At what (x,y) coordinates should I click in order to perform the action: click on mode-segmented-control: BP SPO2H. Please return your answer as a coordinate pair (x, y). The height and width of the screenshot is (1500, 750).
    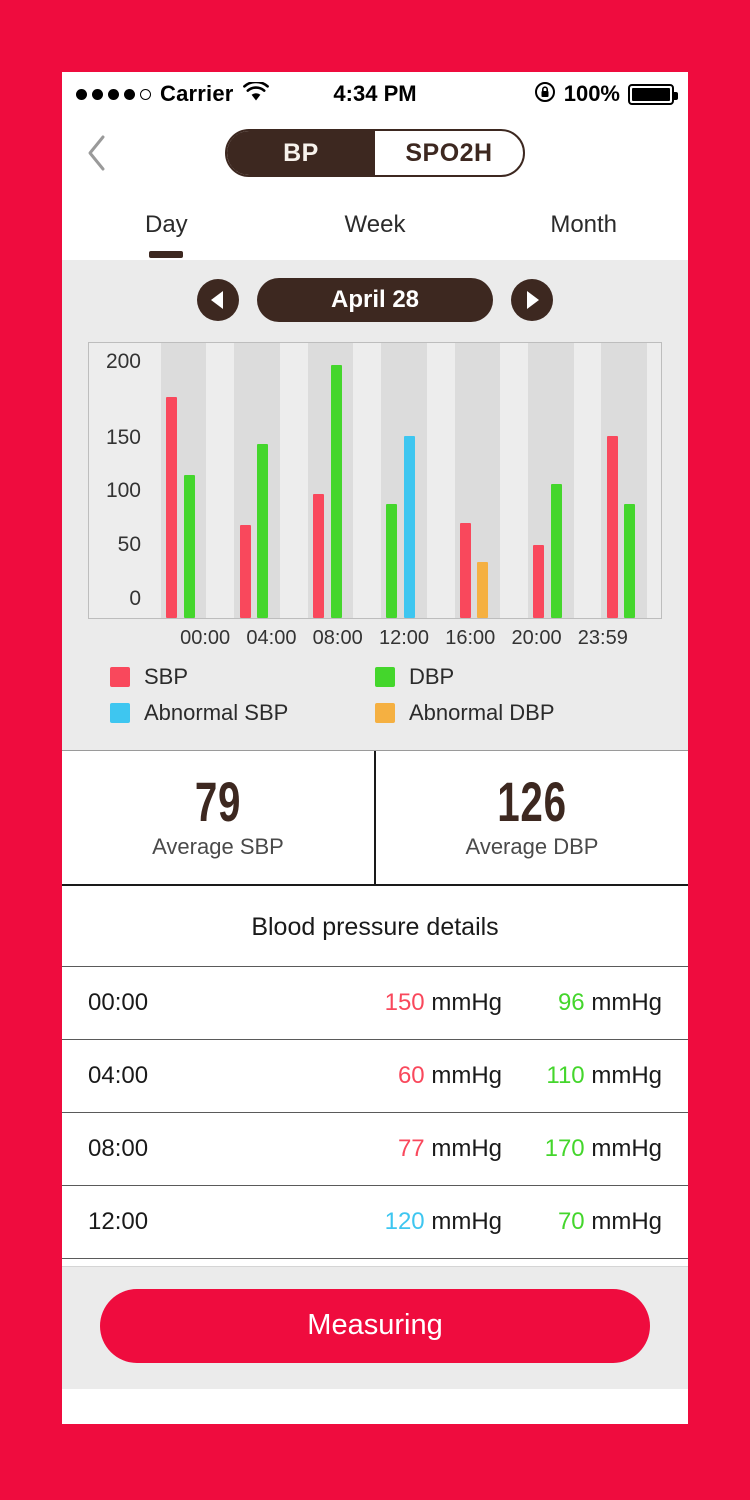
    Looking at the image, I should click on (375, 153).